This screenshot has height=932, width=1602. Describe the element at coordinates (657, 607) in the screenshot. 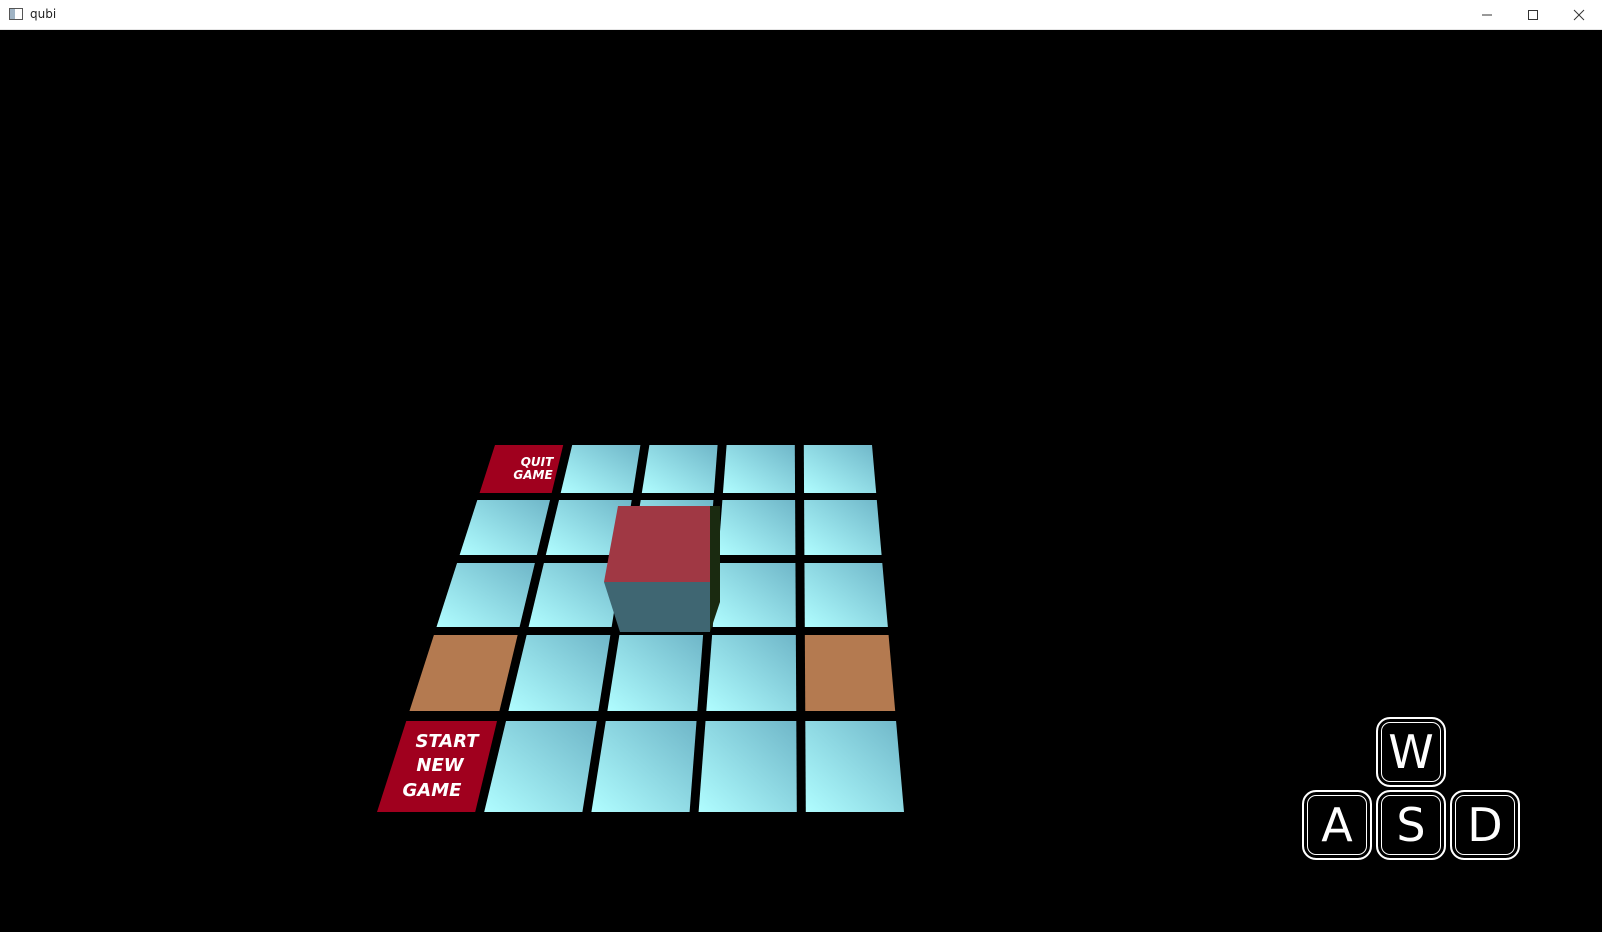

I see `cube-front-face` at that location.